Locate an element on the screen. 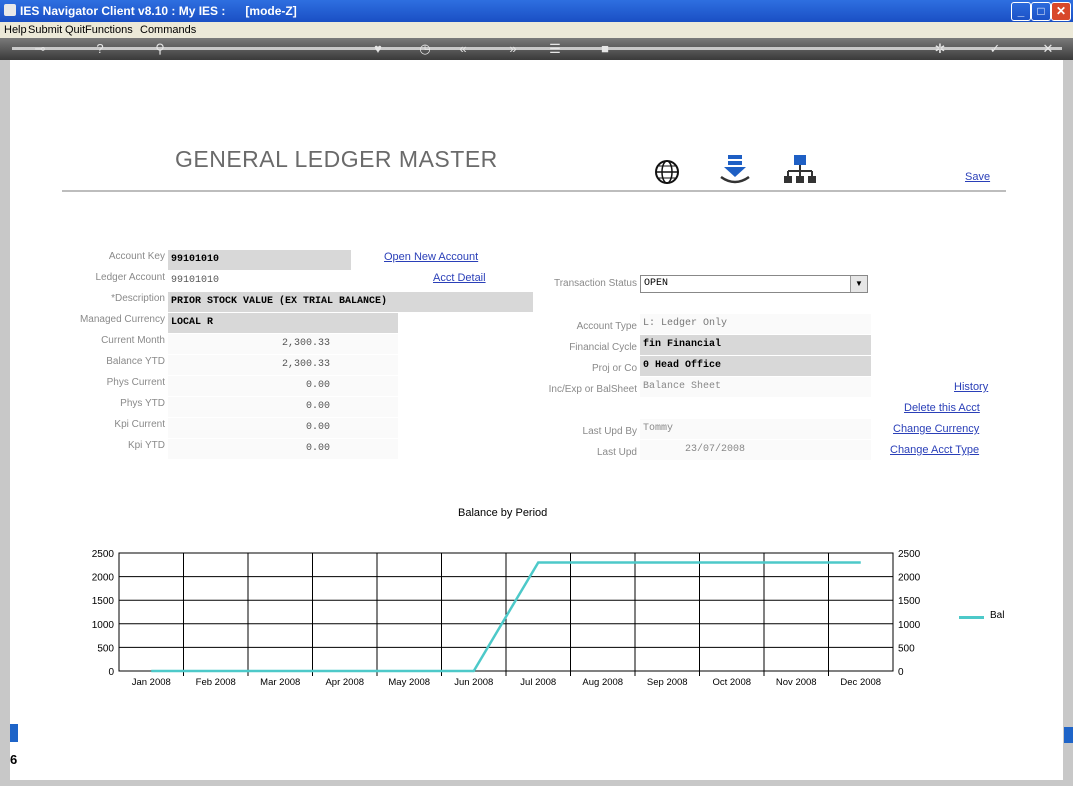 The width and height of the screenshot is (1073, 786). right-side-tab is located at coordinates (1068, 735).